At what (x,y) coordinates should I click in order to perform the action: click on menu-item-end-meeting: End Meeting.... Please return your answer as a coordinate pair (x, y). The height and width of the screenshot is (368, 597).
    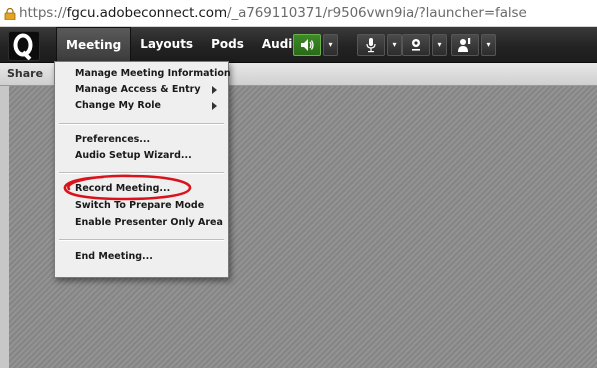
    Looking at the image, I should click on (149, 257).